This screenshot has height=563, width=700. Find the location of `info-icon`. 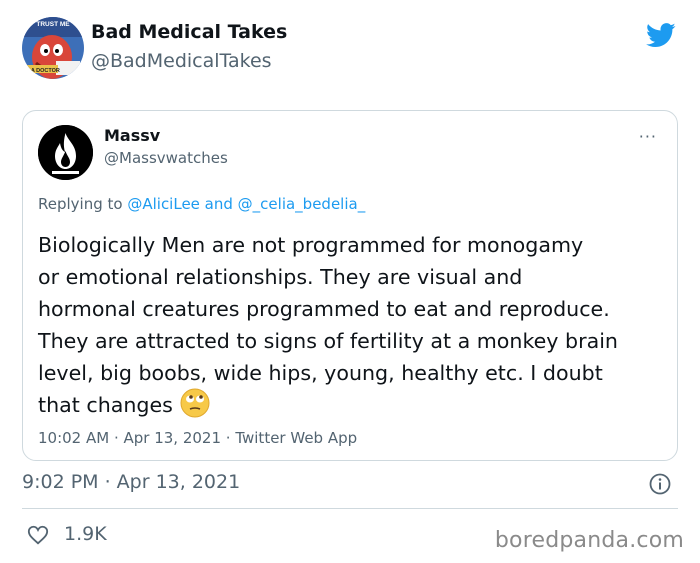

info-icon is located at coordinates (660, 484).